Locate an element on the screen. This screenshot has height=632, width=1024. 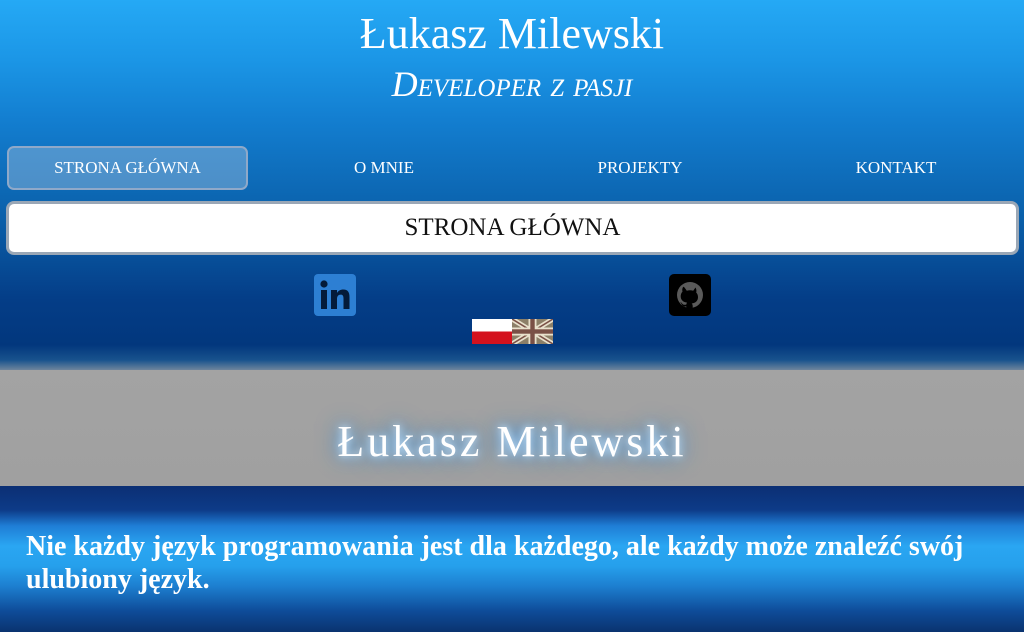
nav-item-about: O mnie is located at coordinates (384, 168).